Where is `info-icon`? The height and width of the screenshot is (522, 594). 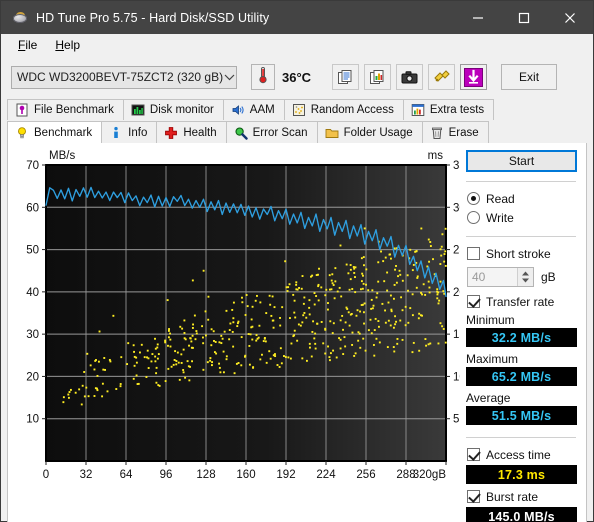 info-icon is located at coordinates (116, 133).